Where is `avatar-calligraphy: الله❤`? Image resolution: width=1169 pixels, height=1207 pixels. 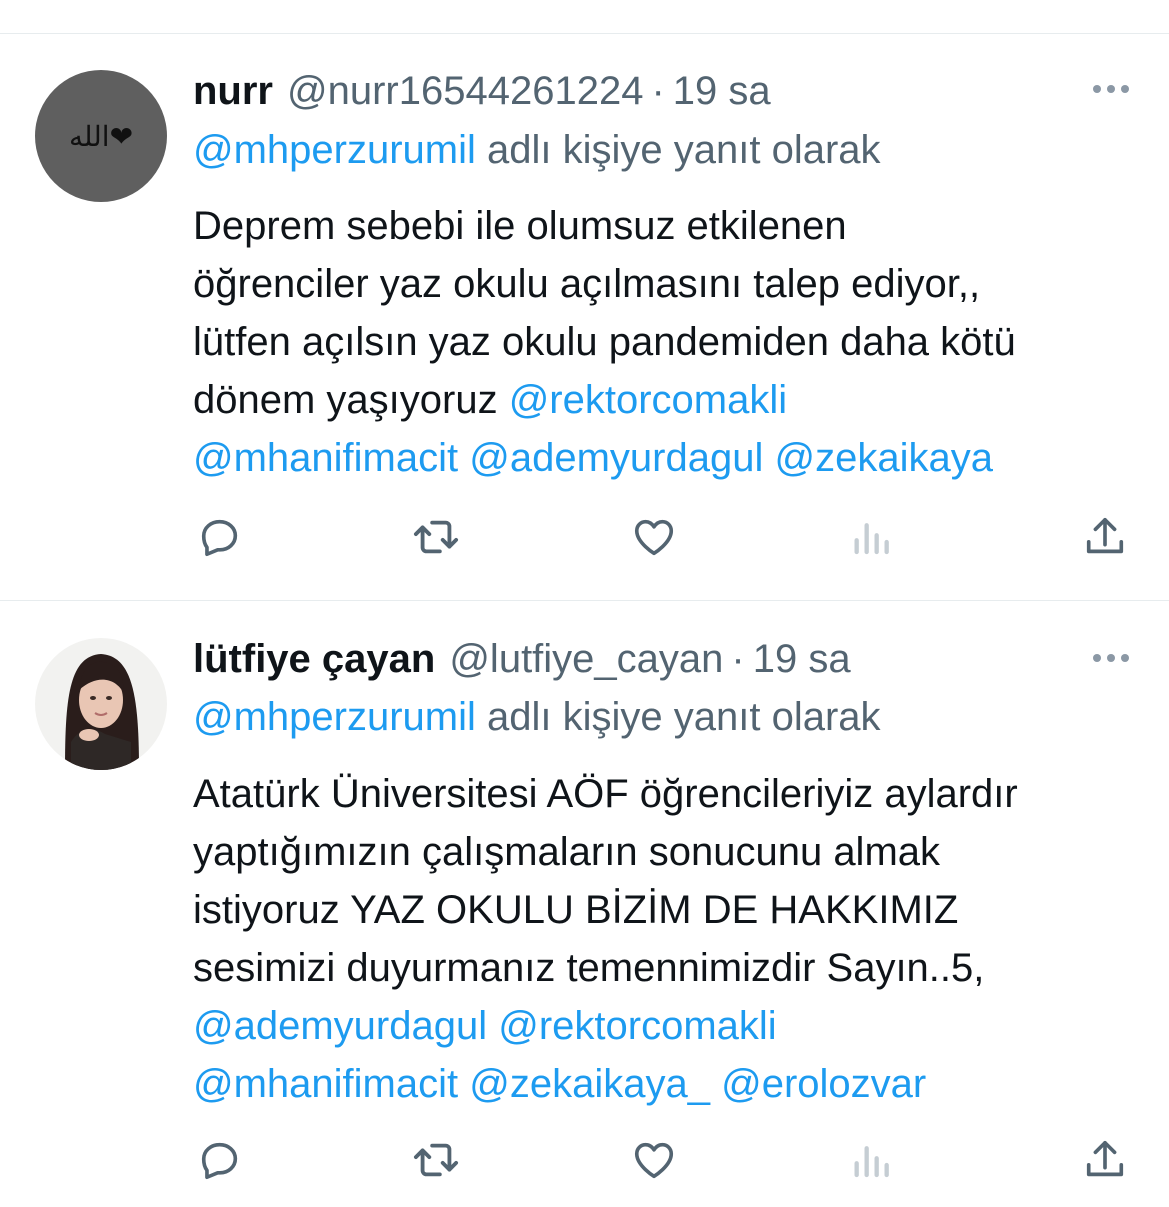
avatar-calligraphy: الله❤ is located at coordinates (101, 136).